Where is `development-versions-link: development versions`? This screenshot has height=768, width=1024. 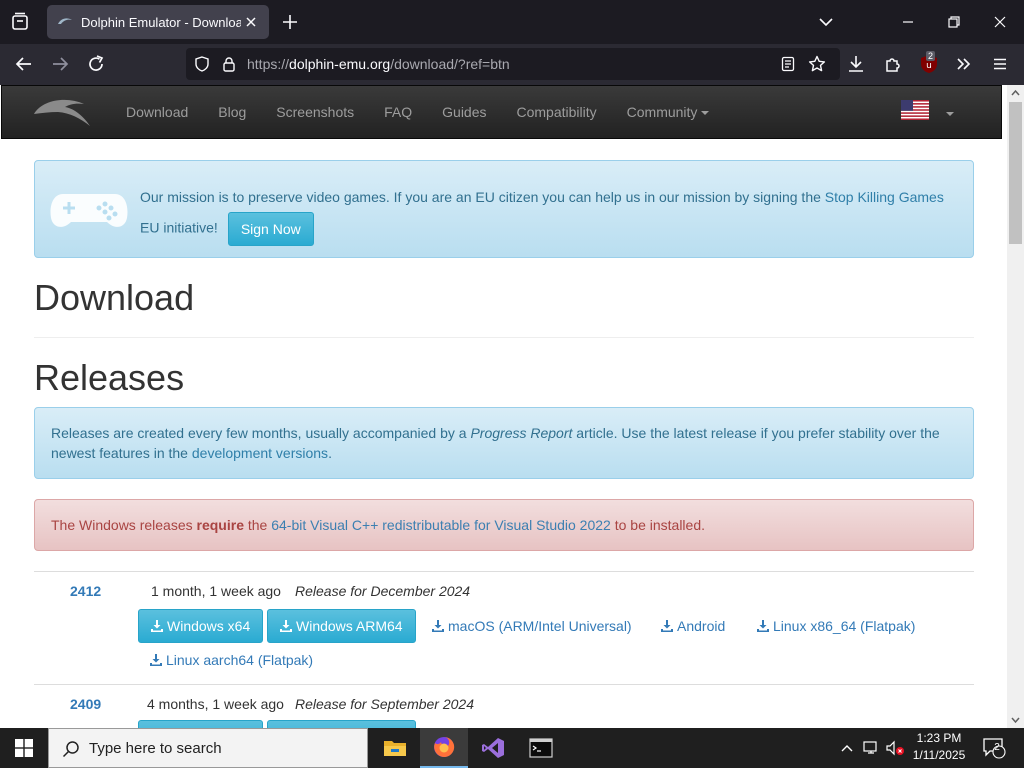 development-versions-link: development versions is located at coordinates (260, 453).